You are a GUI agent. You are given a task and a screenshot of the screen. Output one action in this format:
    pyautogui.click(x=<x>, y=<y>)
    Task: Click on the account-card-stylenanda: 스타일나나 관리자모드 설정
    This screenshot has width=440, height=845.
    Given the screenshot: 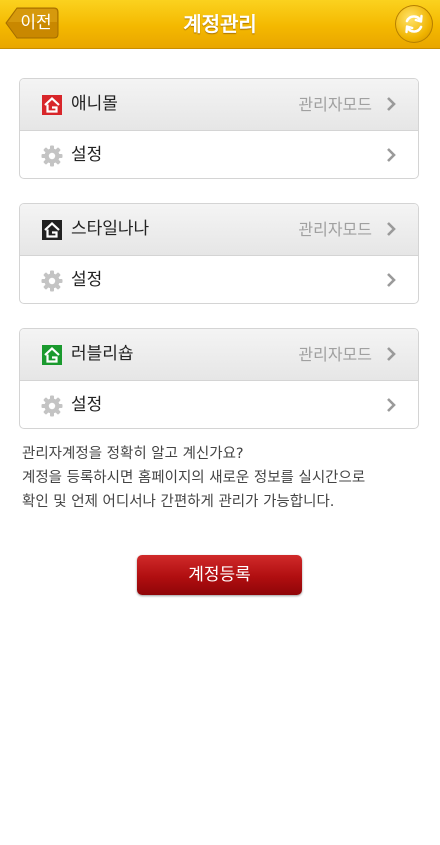 What is the action you would take?
    pyautogui.click(x=219, y=253)
    